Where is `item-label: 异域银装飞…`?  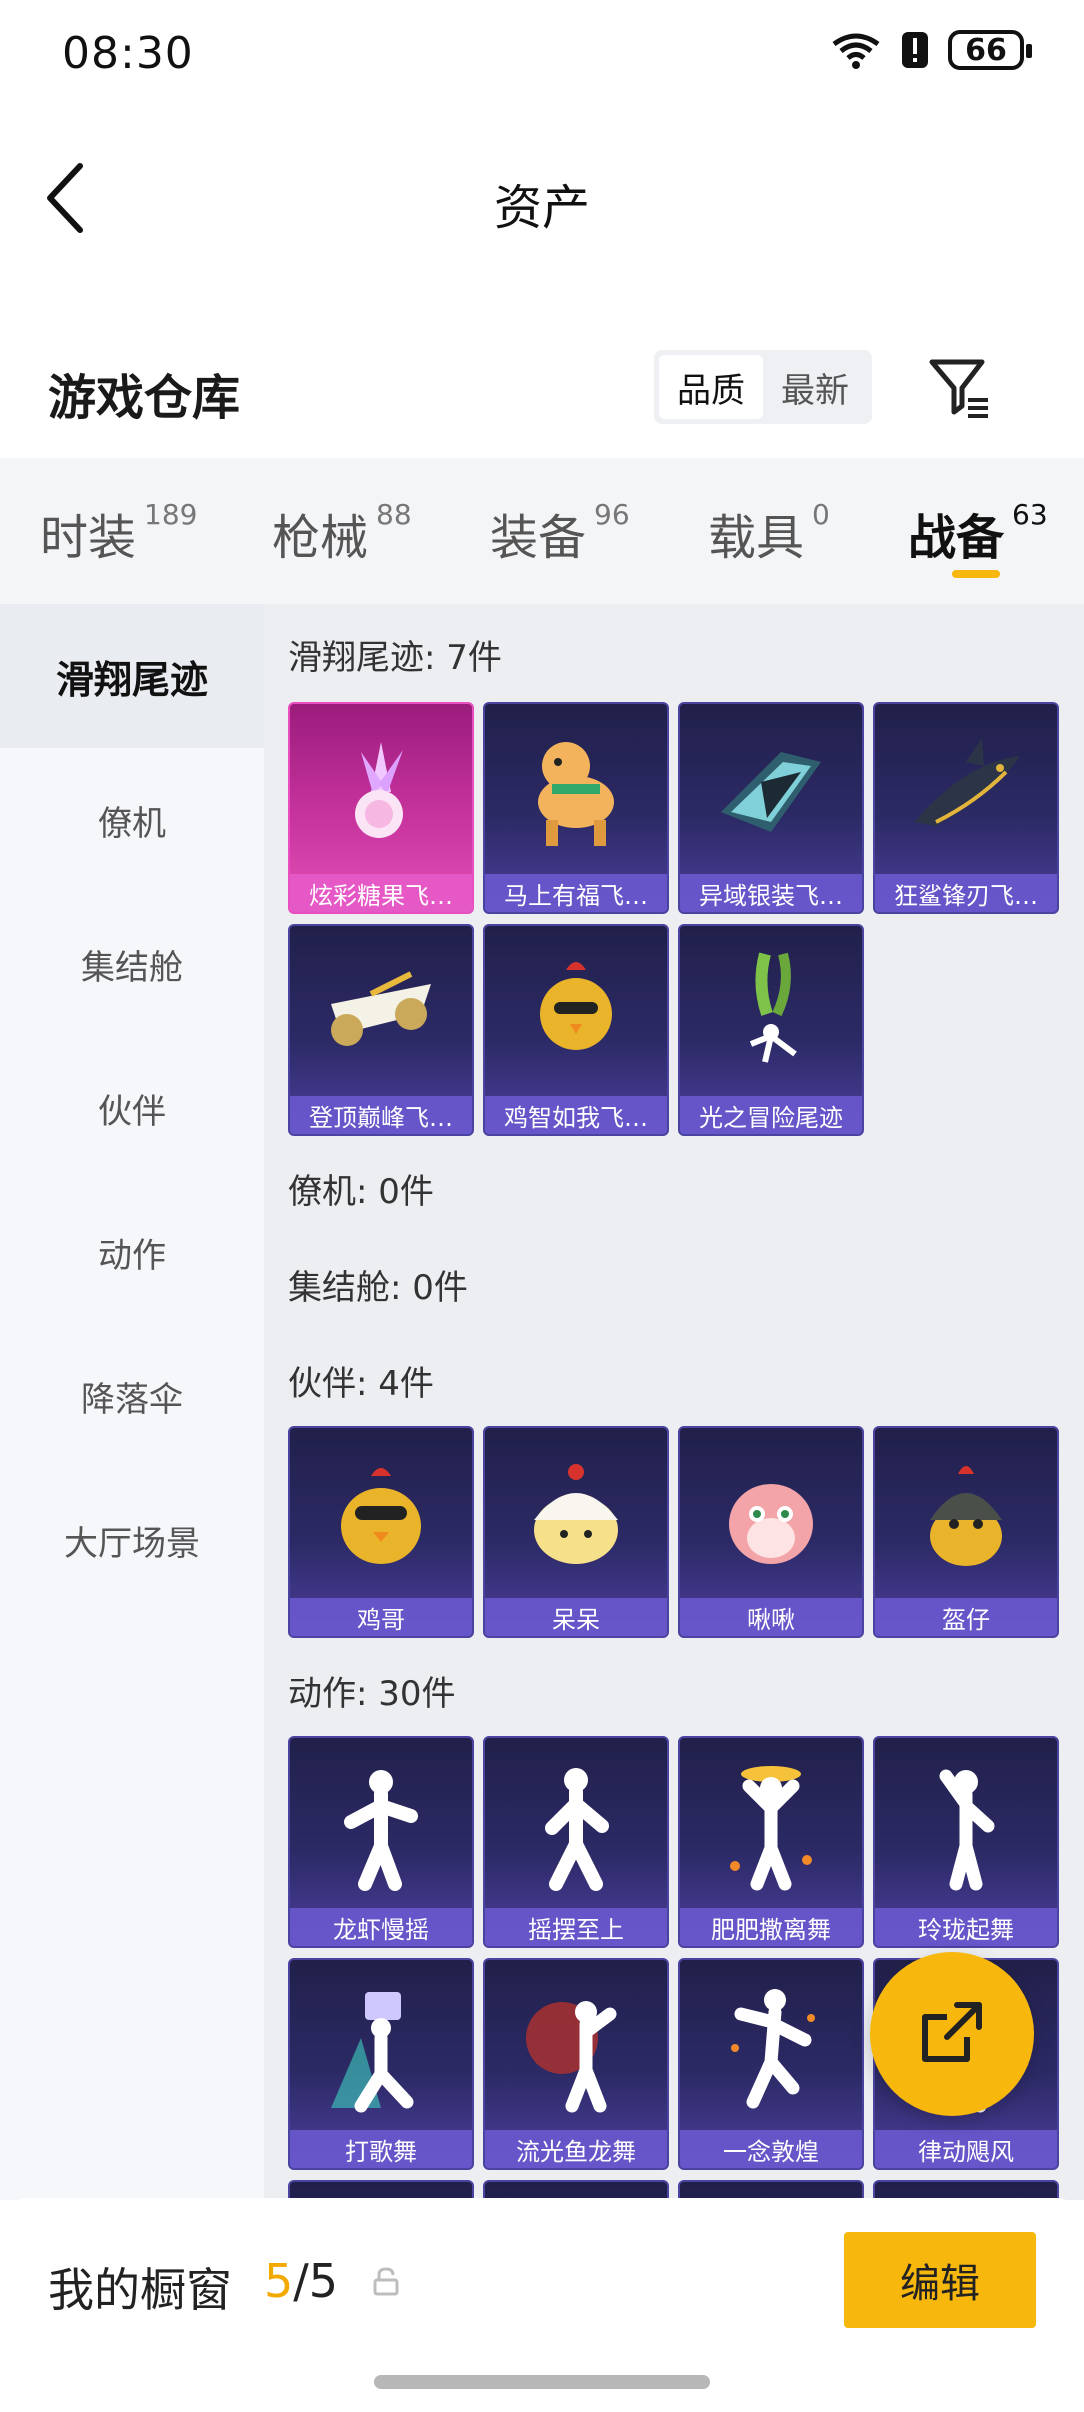
item-label: 异域银装飞… is located at coordinates (771, 893).